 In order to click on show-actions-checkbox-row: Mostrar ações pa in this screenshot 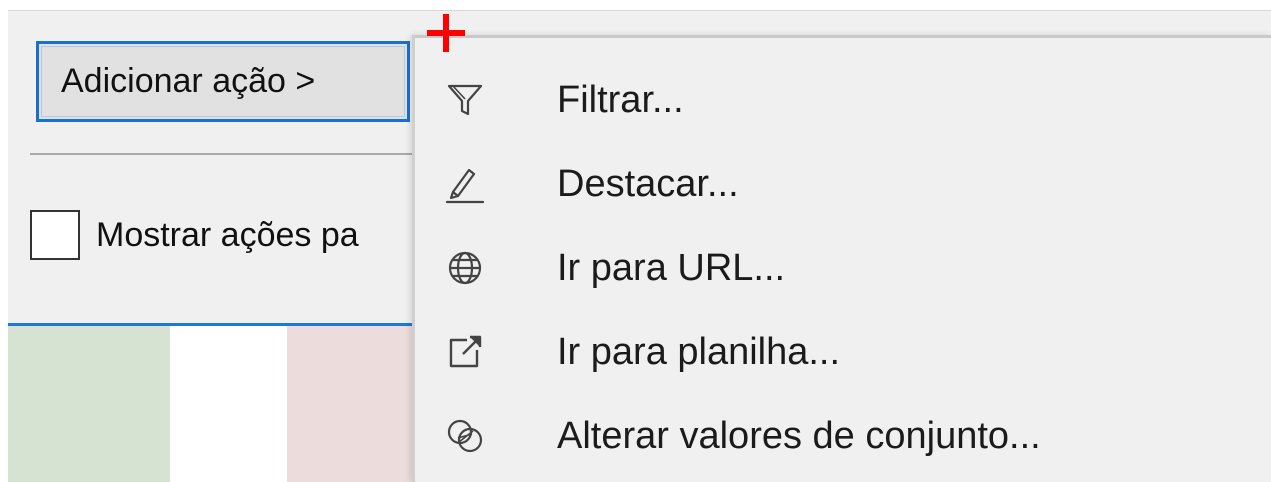, I will do `click(194, 235)`.